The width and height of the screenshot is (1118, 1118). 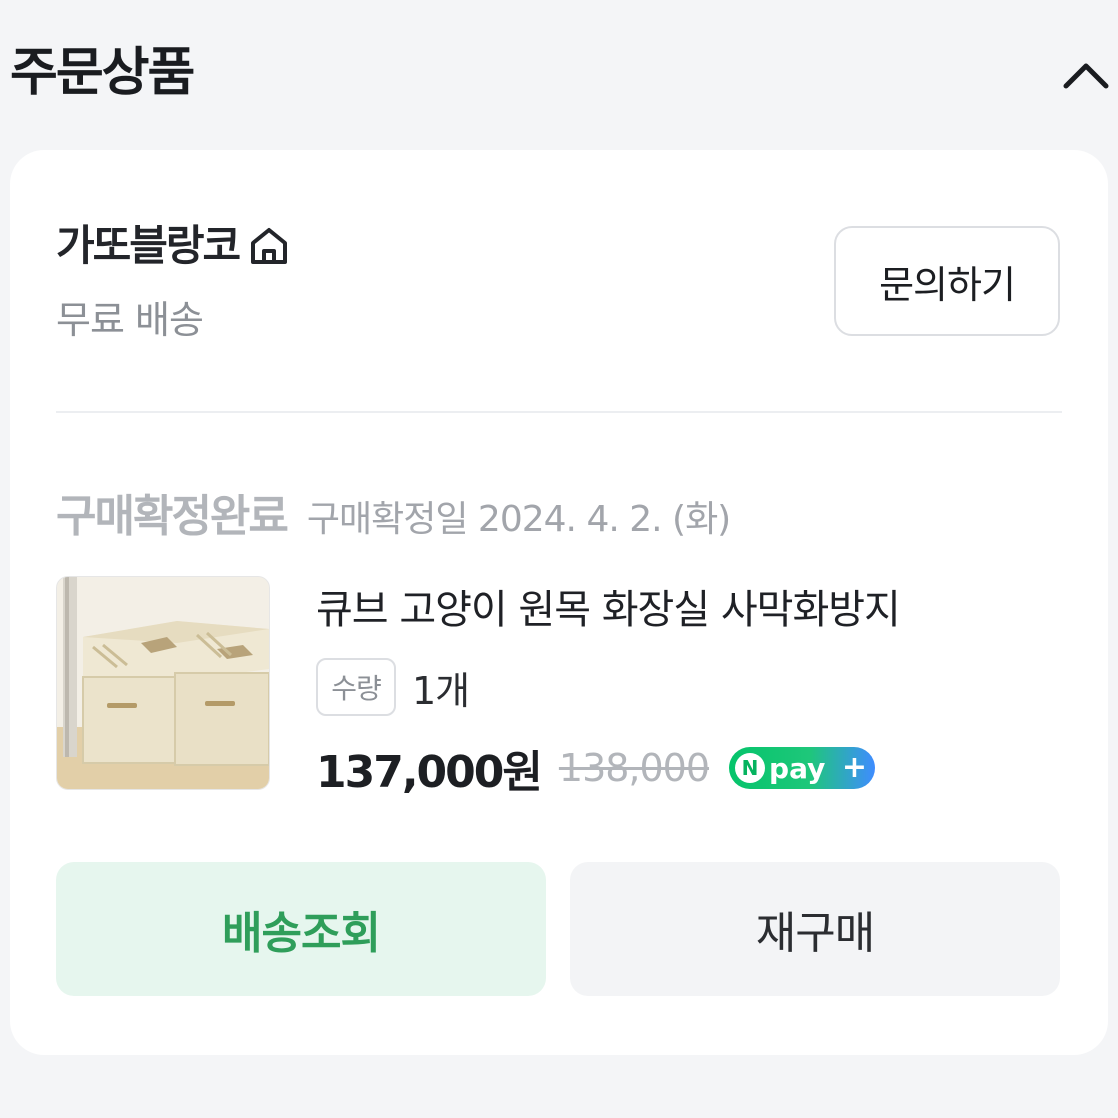 I want to click on npay-plus-badge: N pay +, so click(x=802, y=768).